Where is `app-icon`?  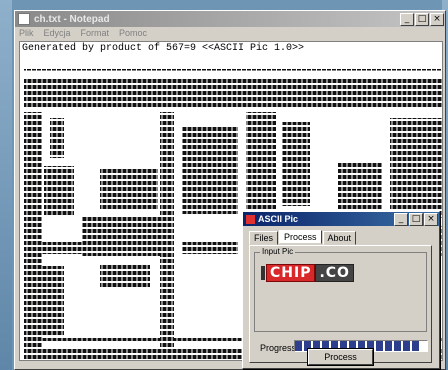
app-icon is located at coordinates (250, 219).